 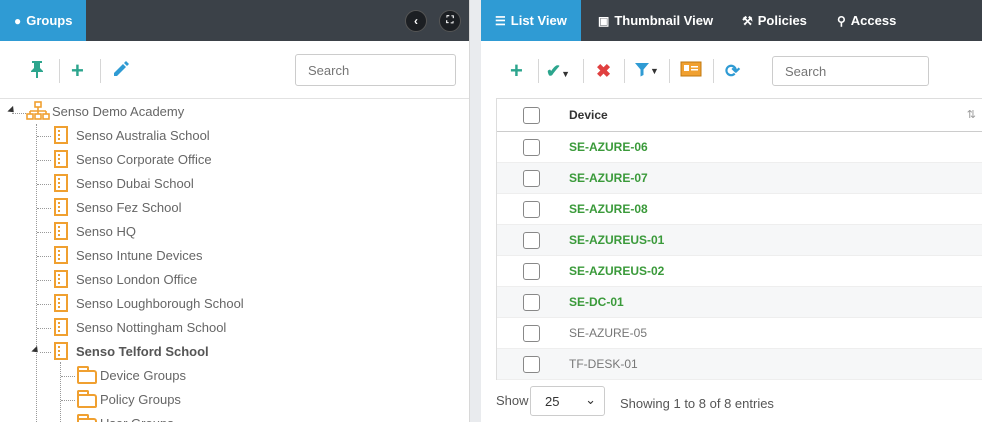 What do you see at coordinates (142, 352) in the screenshot?
I see `tree-node-selected: Senso Telford School` at bounding box center [142, 352].